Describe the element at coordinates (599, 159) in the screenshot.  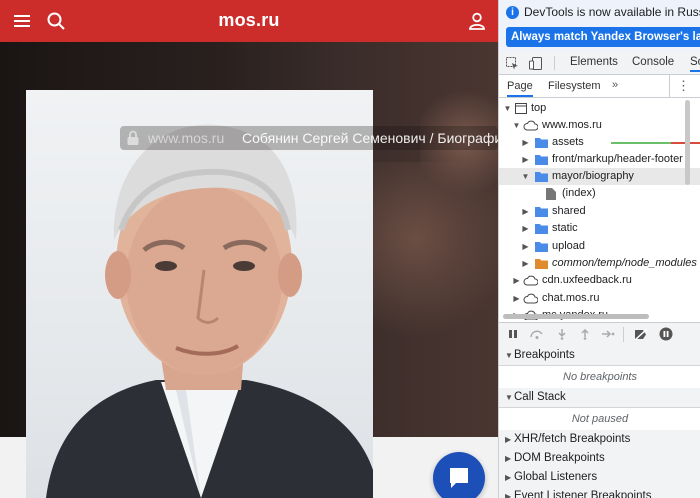
I see `tree-item-folder: ▶ front/markup/header-footer` at that location.